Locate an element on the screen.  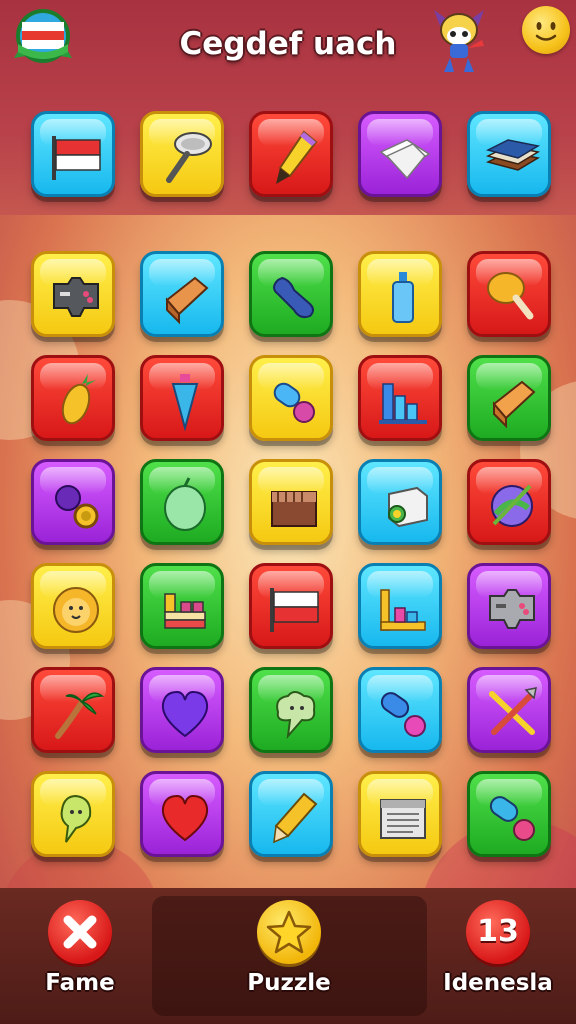
document-icon is located at coordinates (403, 819).